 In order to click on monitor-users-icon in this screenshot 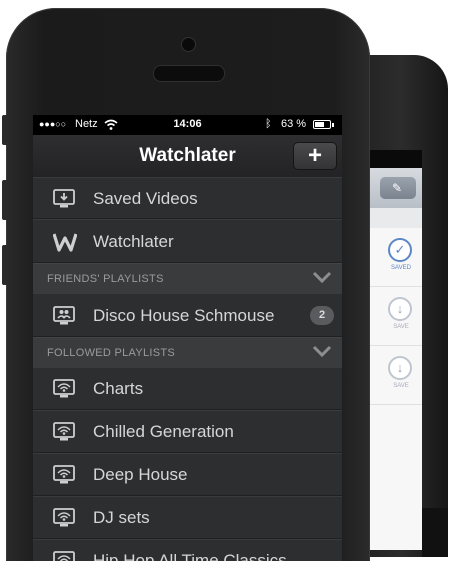, I will do `click(64, 315)`.